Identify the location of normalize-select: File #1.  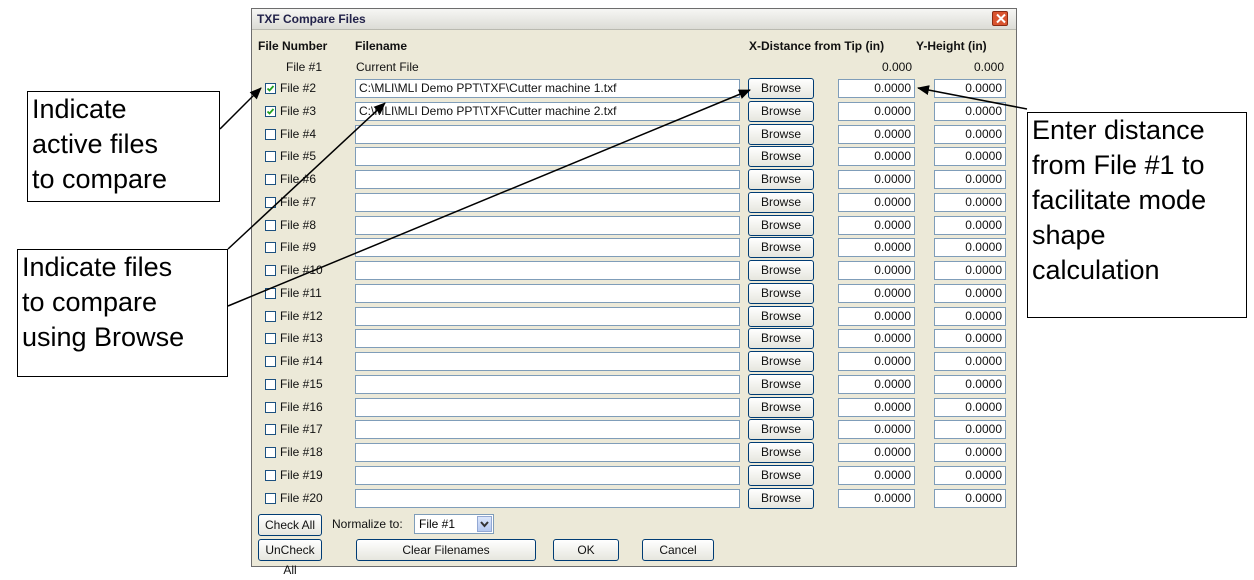
(454, 524).